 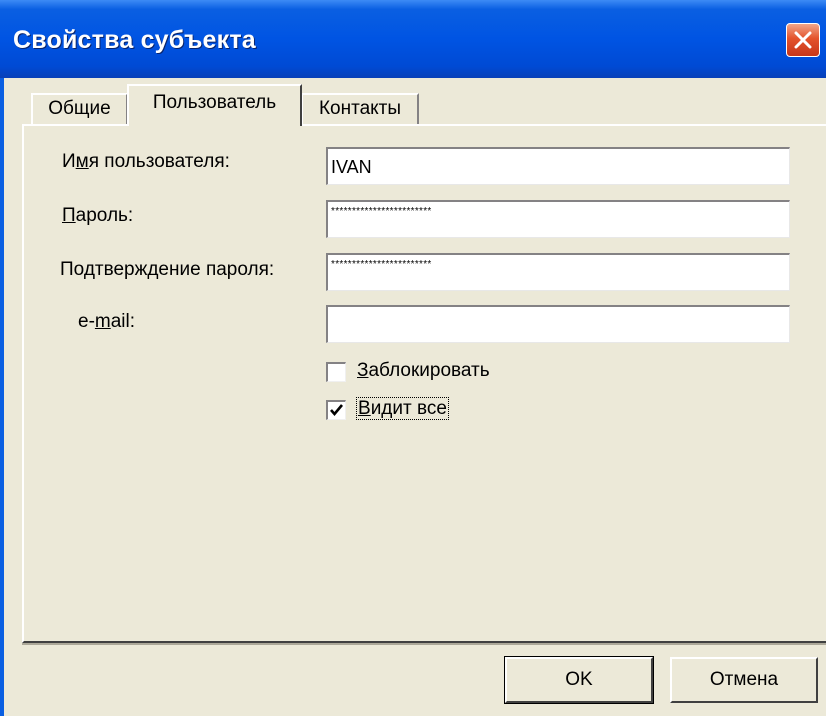 I want to click on username-label: Имя пользователя:, so click(x=146, y=161).